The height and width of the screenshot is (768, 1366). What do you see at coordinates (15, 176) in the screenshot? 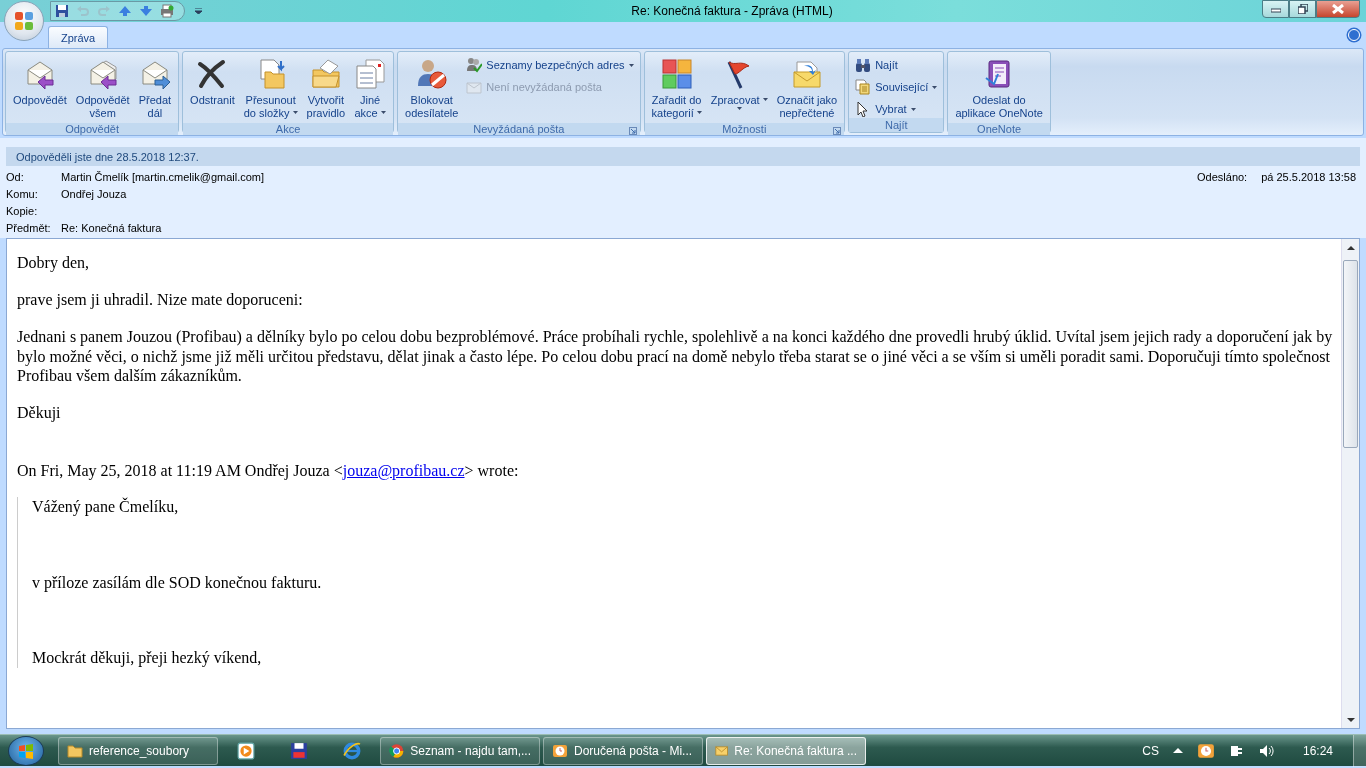
I see `field-label: Od:` at bounding box center [15, 176].